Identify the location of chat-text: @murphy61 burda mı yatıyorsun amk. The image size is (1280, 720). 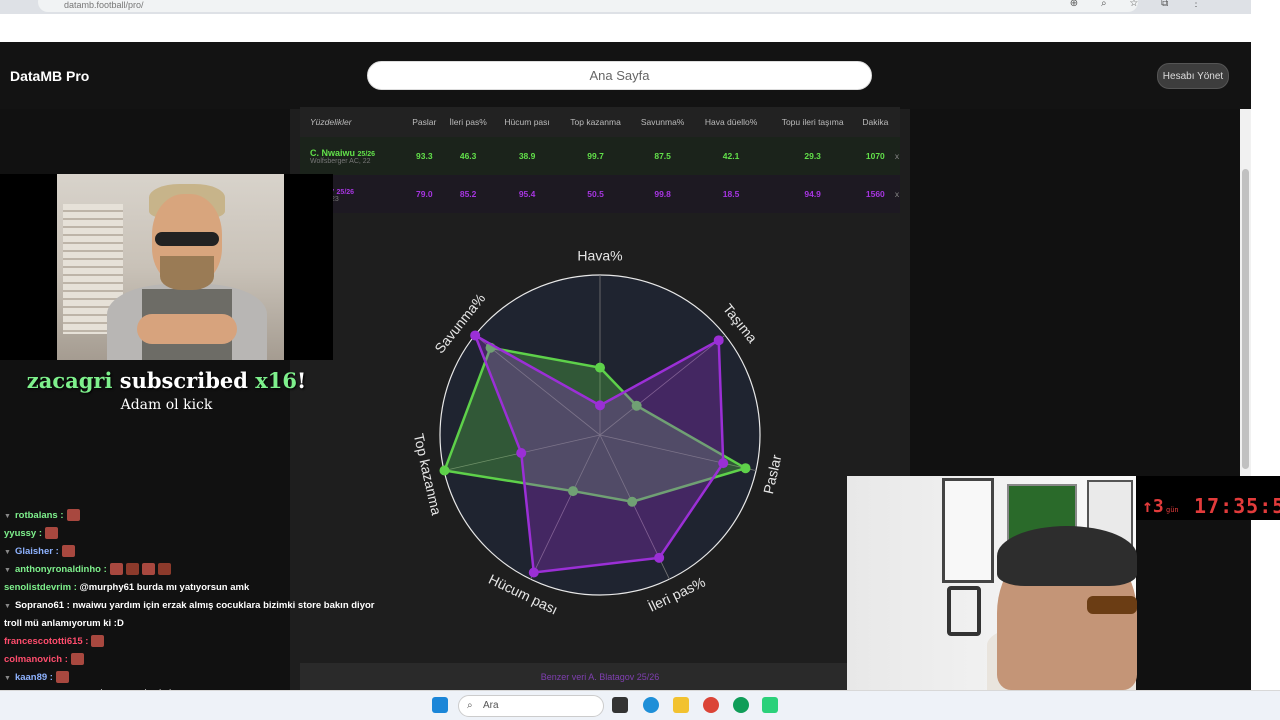
(163, 587).